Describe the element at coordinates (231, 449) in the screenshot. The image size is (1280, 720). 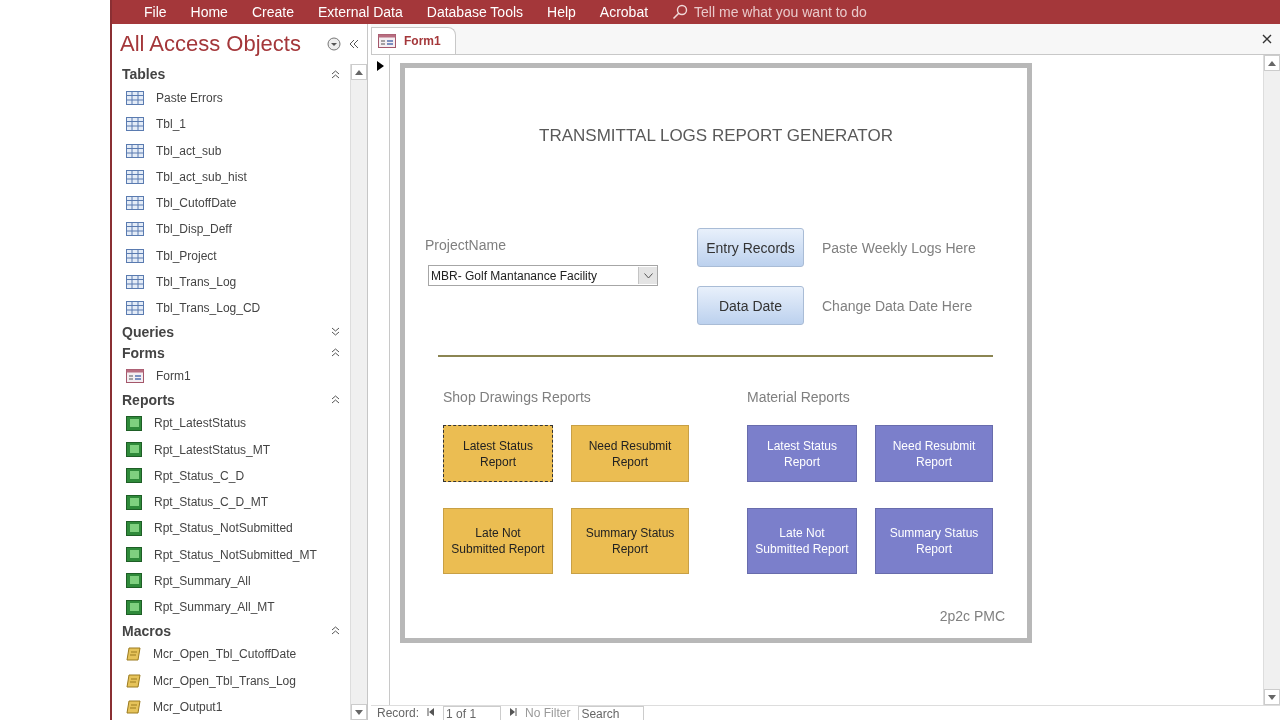
I see `navigation-item: Rpt_LatestStatus_MT` at that location.